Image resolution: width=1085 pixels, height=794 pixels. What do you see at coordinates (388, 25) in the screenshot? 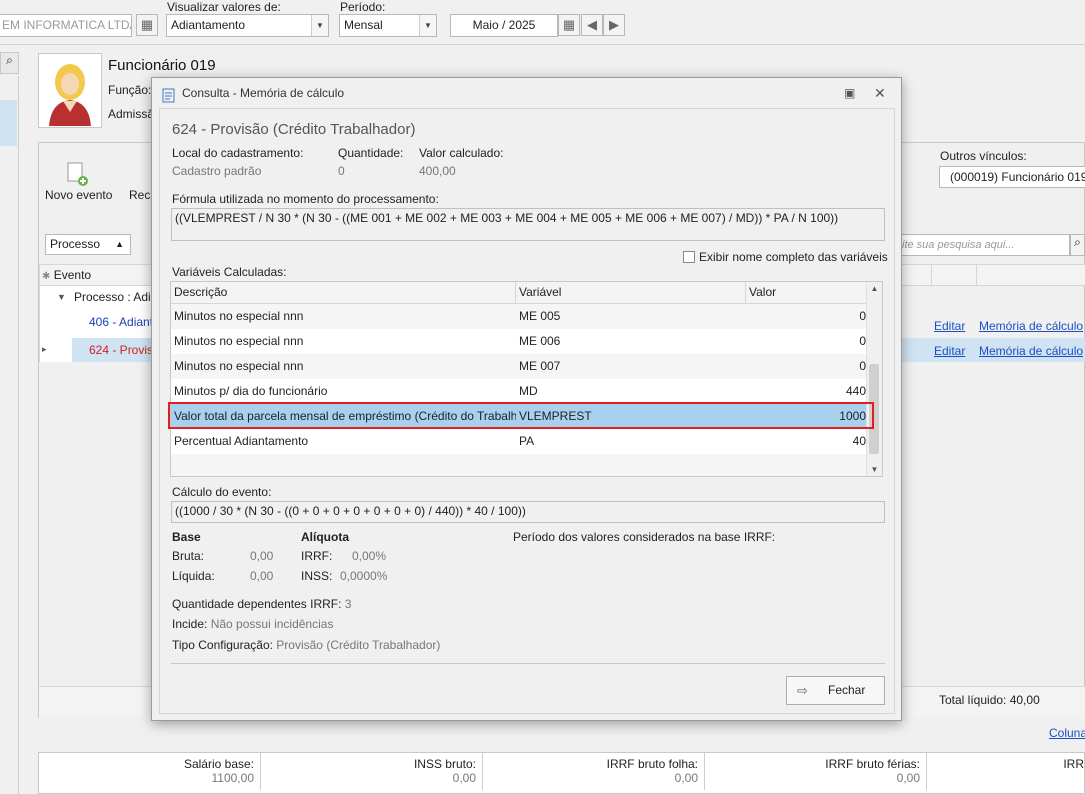
I see `periodo-select: Mensal ▼` at bounding box center [388, 25].